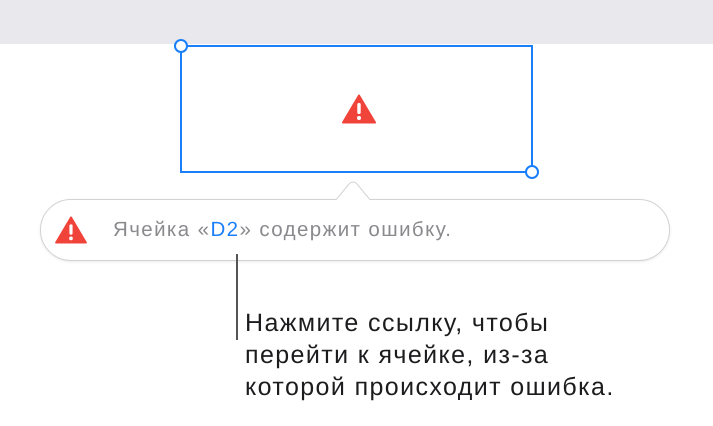 The height and width of the screenshot is (426, 713). What do you see at coordinates (356, 109) in the screenshot?
I see `table-cell` at bounding box center [356, 109].